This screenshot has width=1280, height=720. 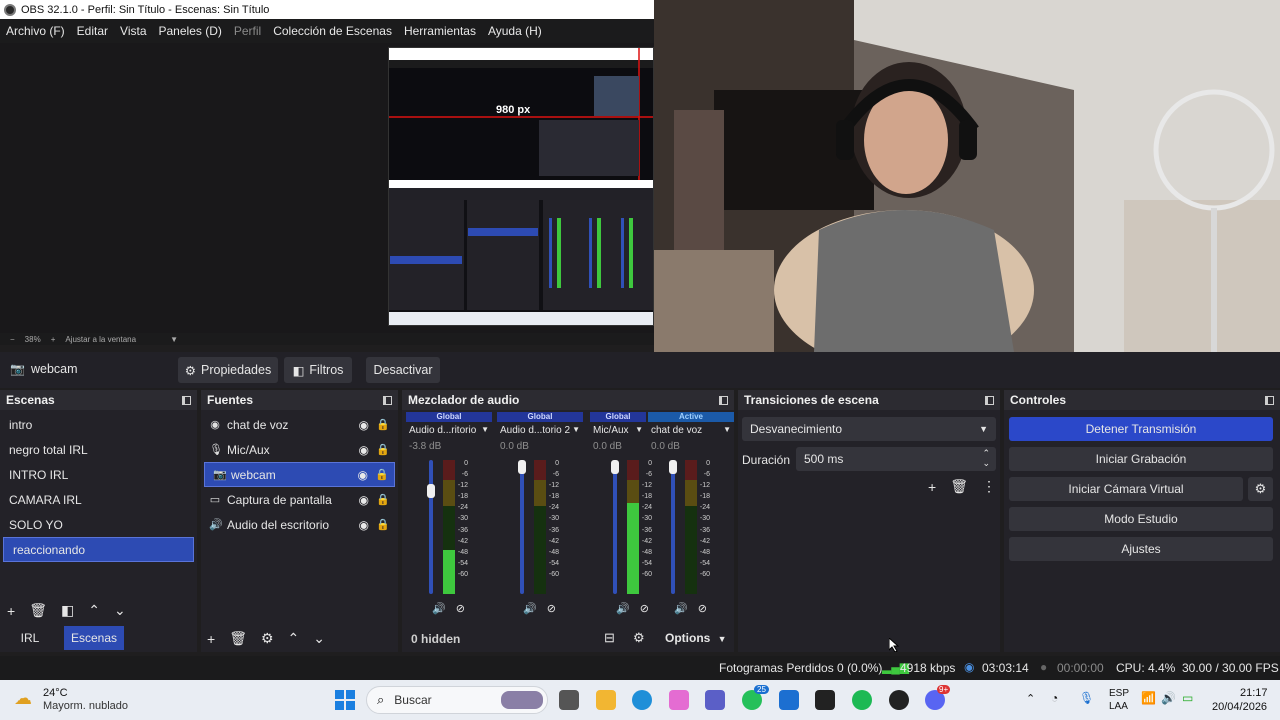 I want to click on duration-spinbox: 500 ms ⌃ ⌄, so click(x=896, y=459).